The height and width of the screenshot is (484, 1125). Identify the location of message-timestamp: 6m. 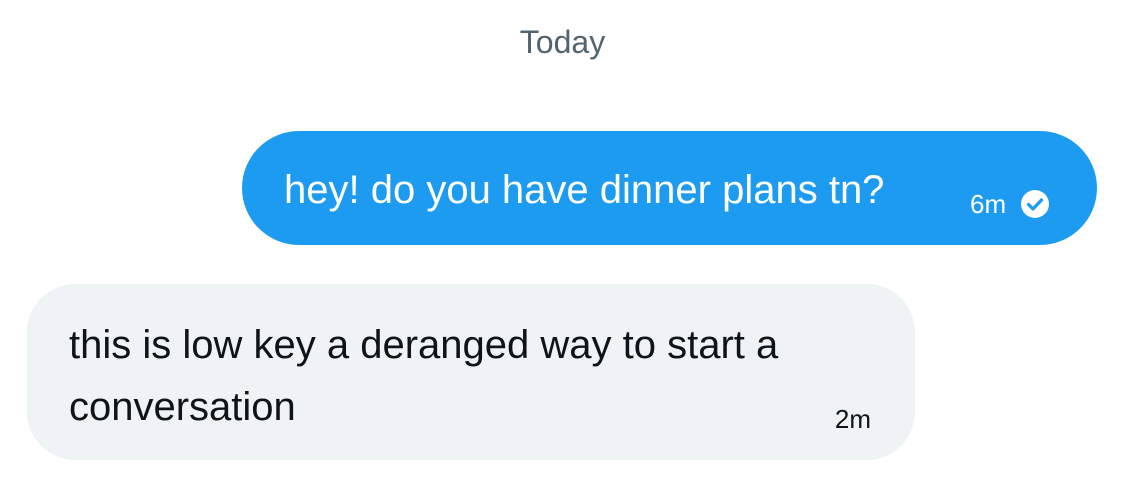
(988, 204).